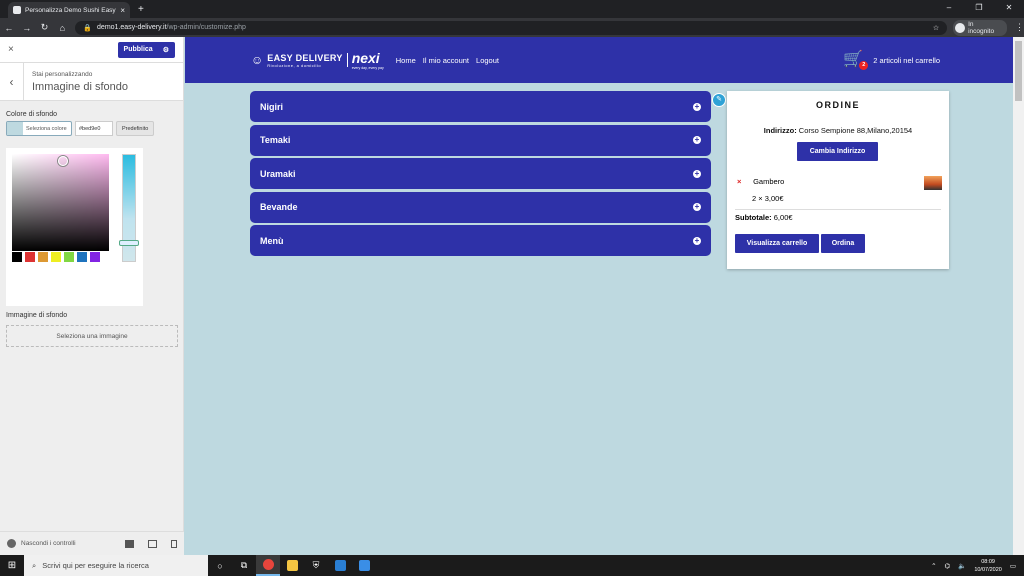  What do you see at coordinates (46, 128) in the screenshot?
I see `select-color-label: Seleziona colore` at bounding box center [46, 128].